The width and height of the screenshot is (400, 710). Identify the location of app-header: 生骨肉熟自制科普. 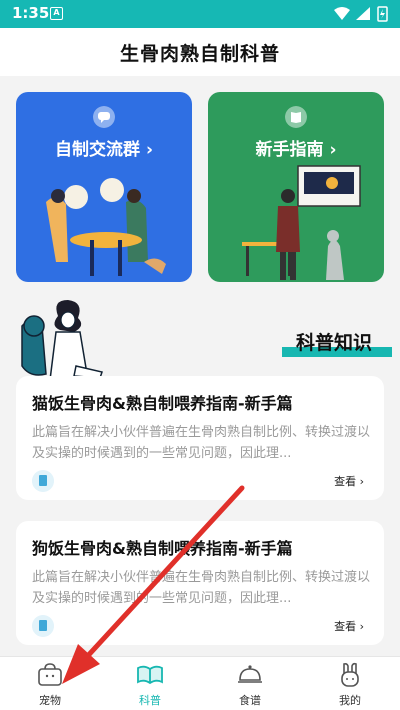
(200, 52).